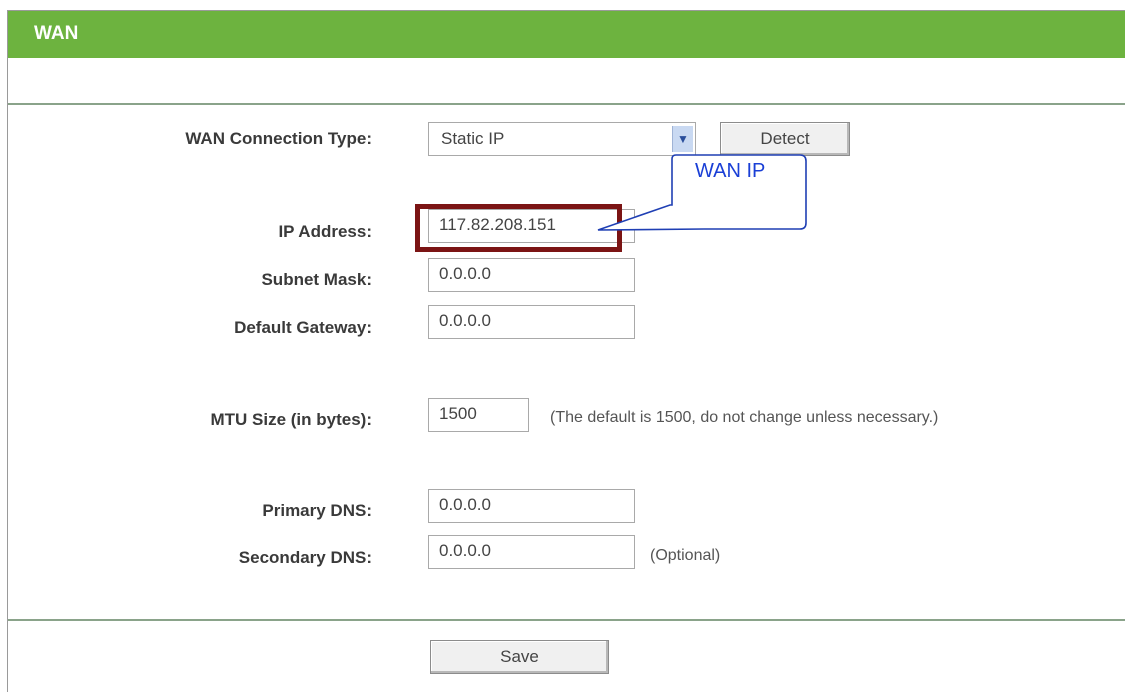 The width and height of the screenshot is (1125, 692). Describe the element at coordinates (685, 555) in the screenshot. I see `optional-hint: (Optional)` at that location.